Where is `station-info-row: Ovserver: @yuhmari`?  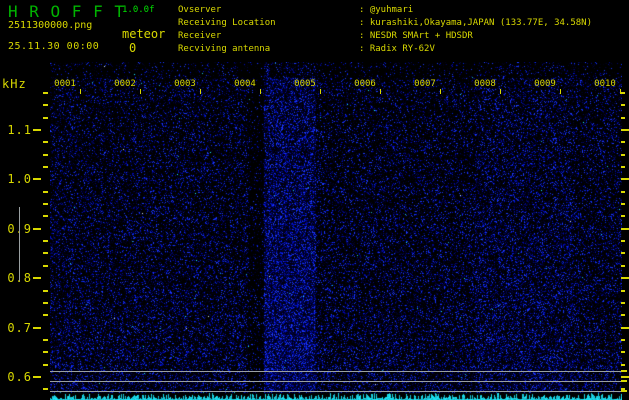
station-info-row: Ovserver: @yuhmari is located at coordinates (398, 11).